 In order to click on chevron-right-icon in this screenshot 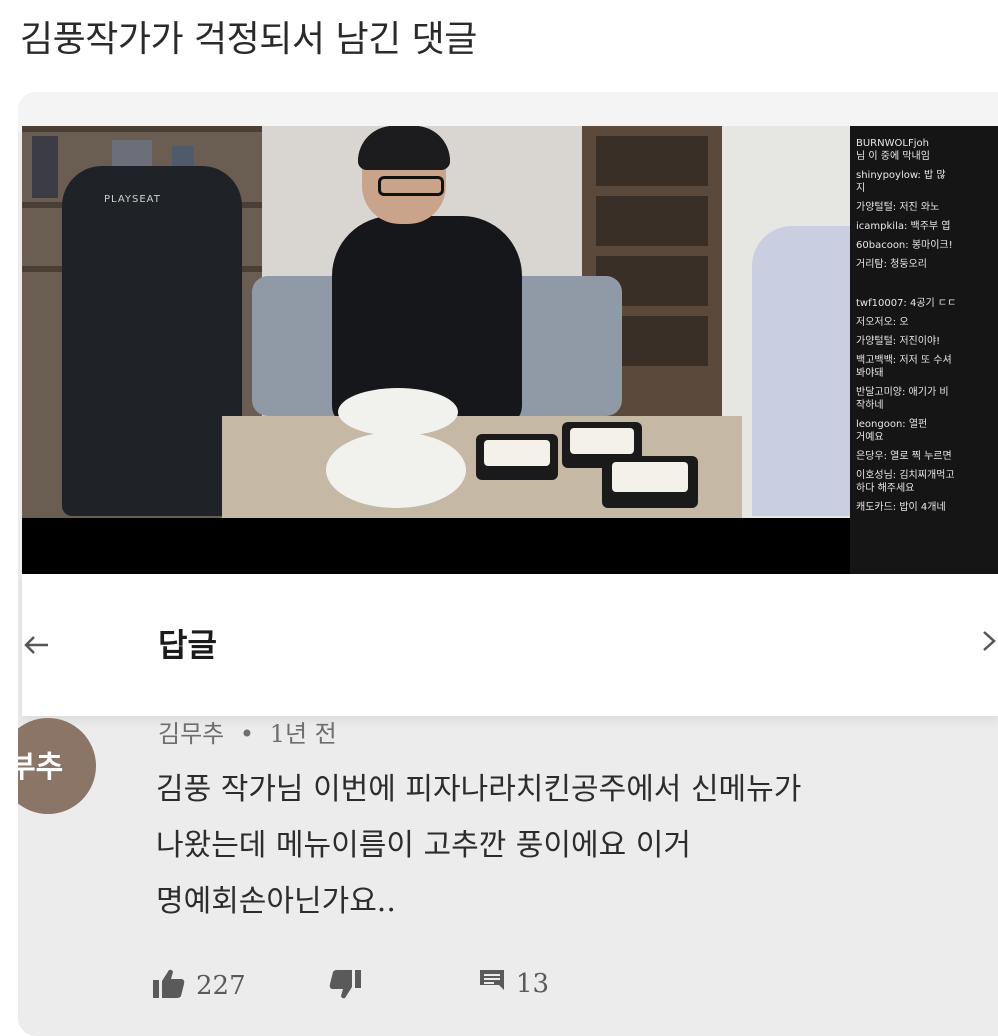, I will do `click(989, 645)`.